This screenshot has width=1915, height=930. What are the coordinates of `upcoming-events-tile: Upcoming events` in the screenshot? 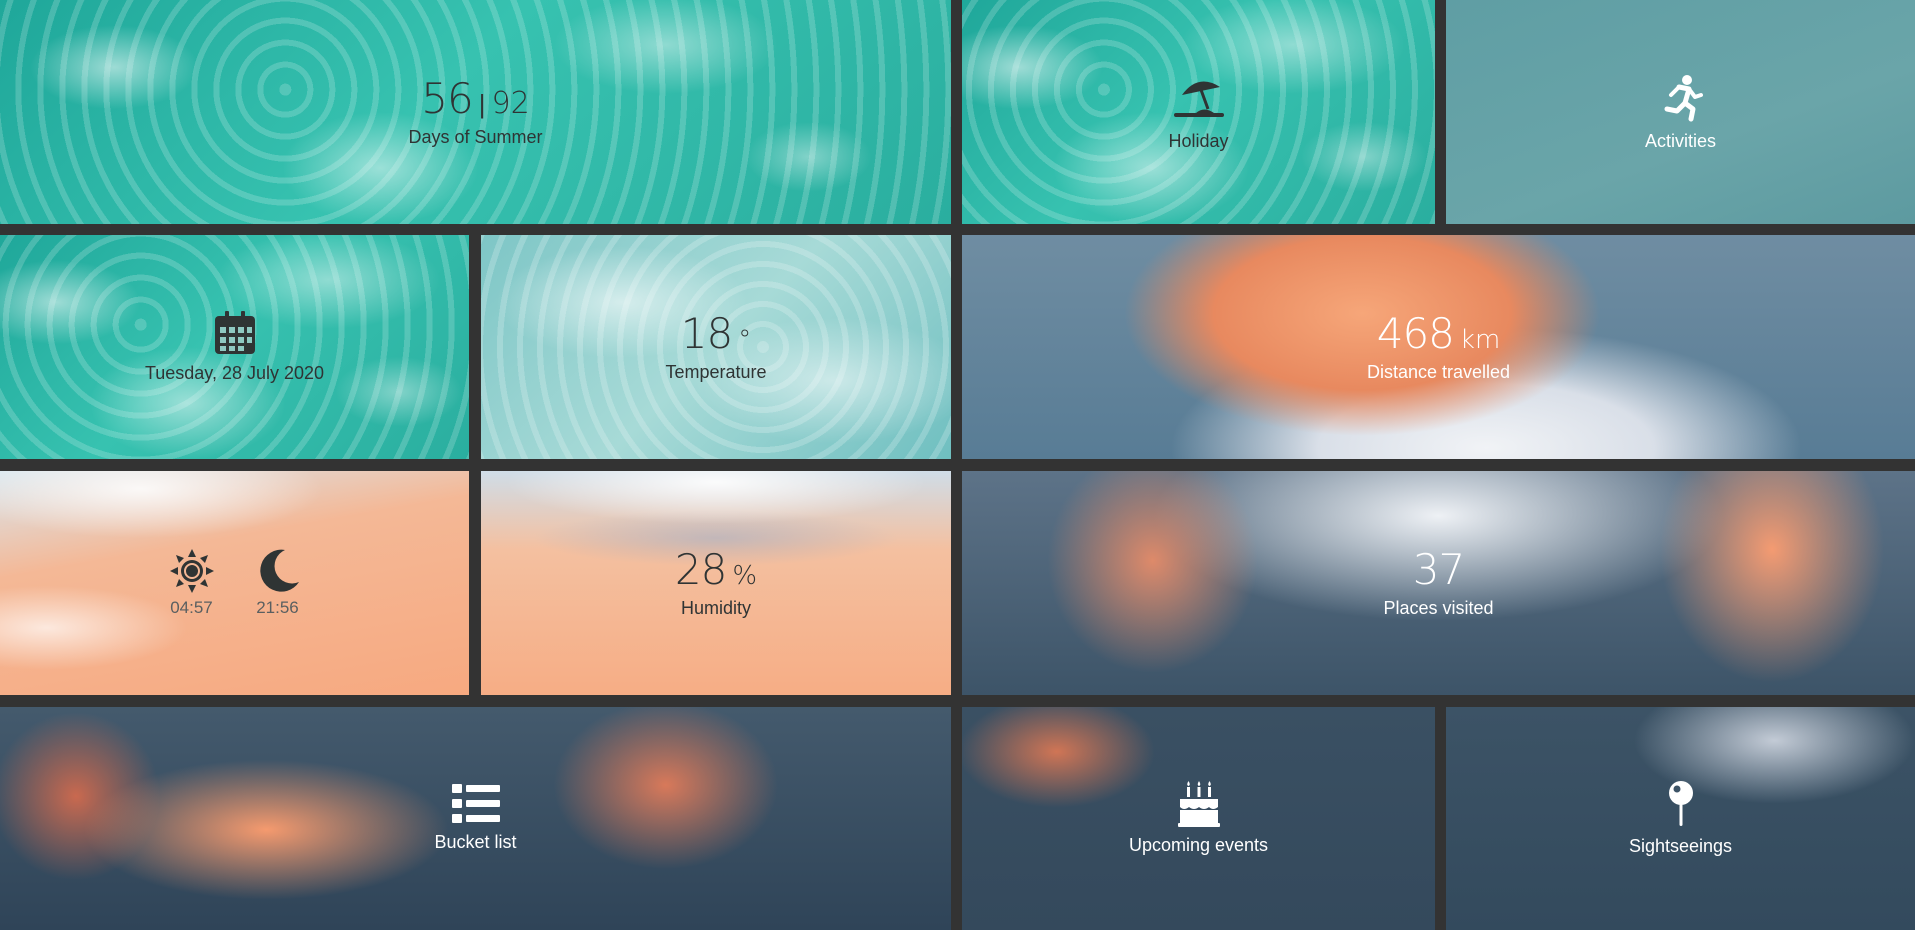 It's located at (1198, 818).